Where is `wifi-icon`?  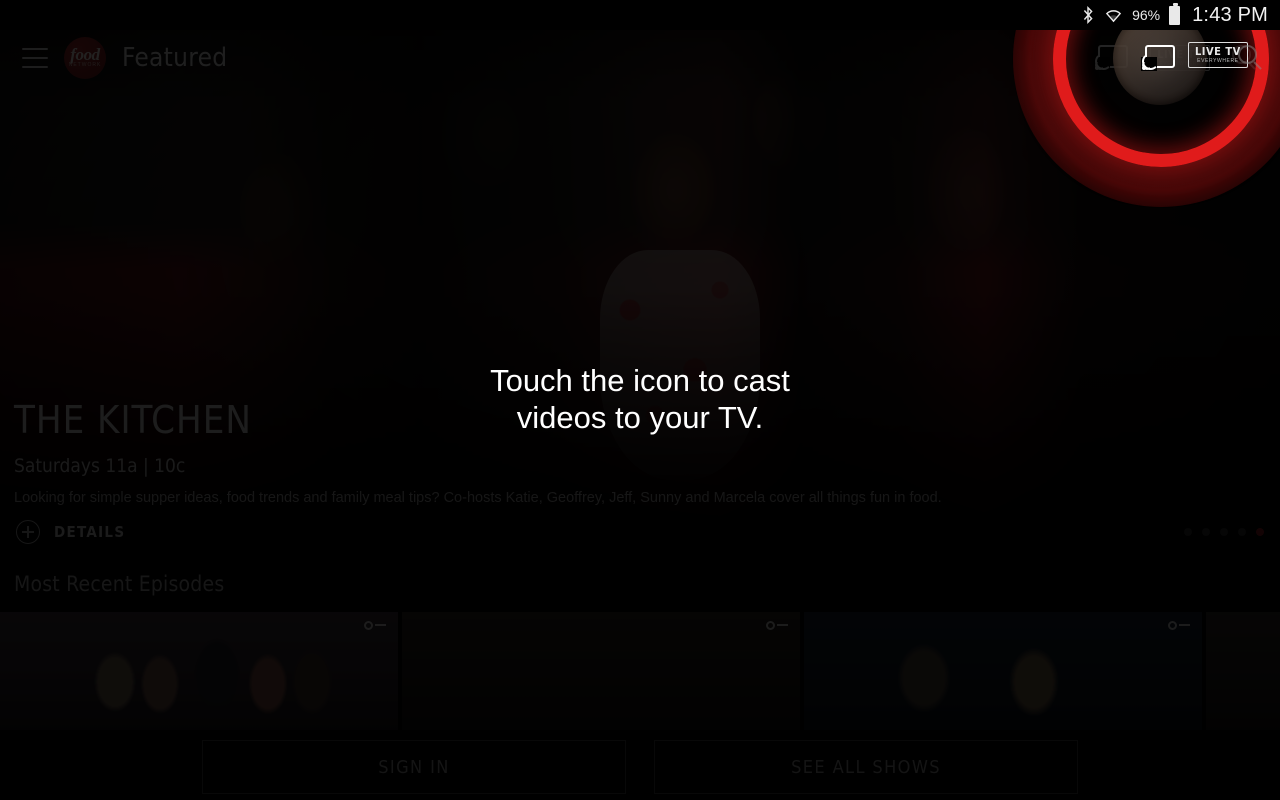
wifi-icon is located at coordinates (1113, 15).